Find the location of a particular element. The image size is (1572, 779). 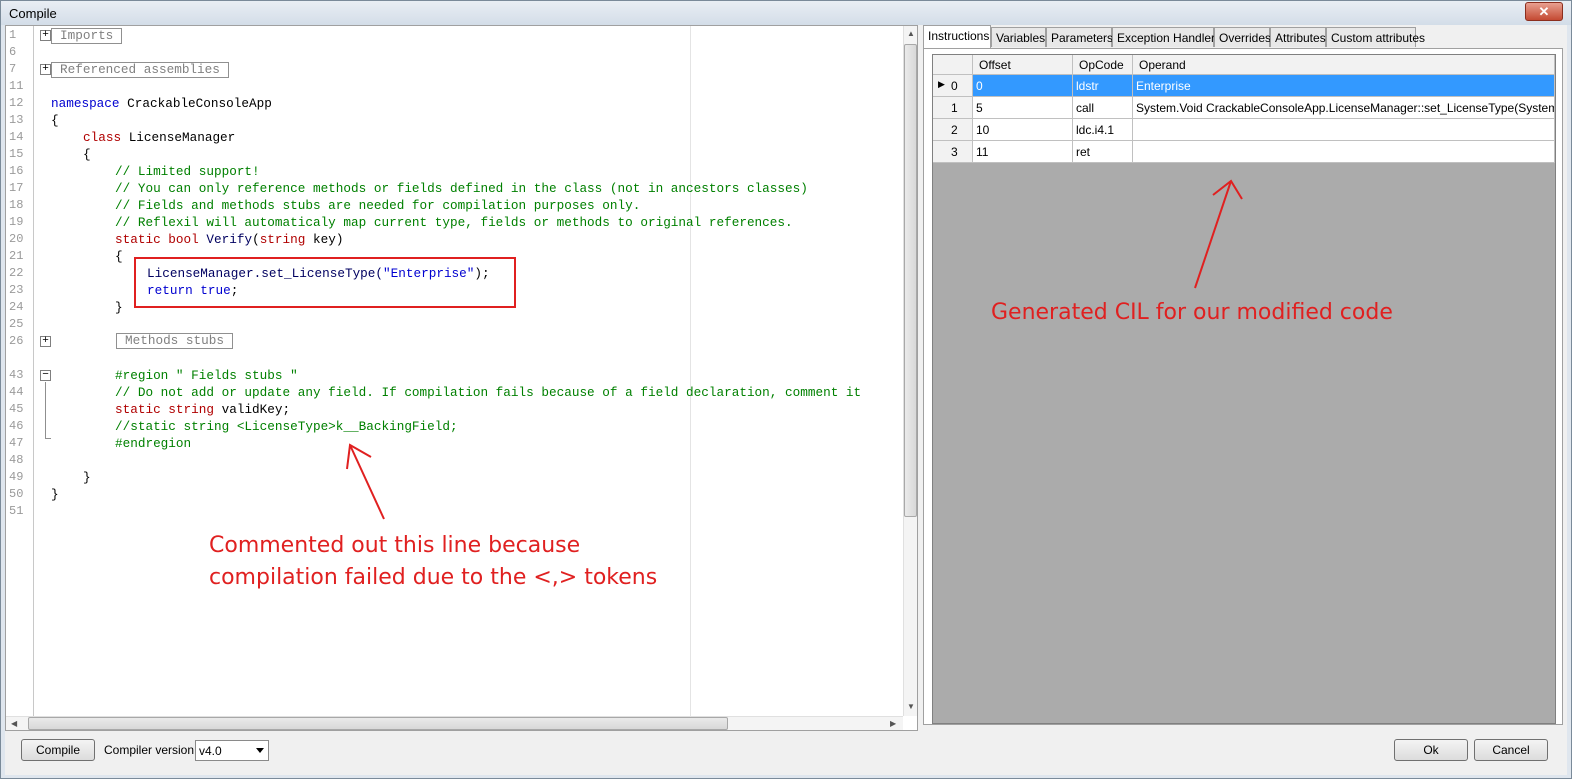

annotation-arrow-left-shaft is located at coordinates (367, 482).